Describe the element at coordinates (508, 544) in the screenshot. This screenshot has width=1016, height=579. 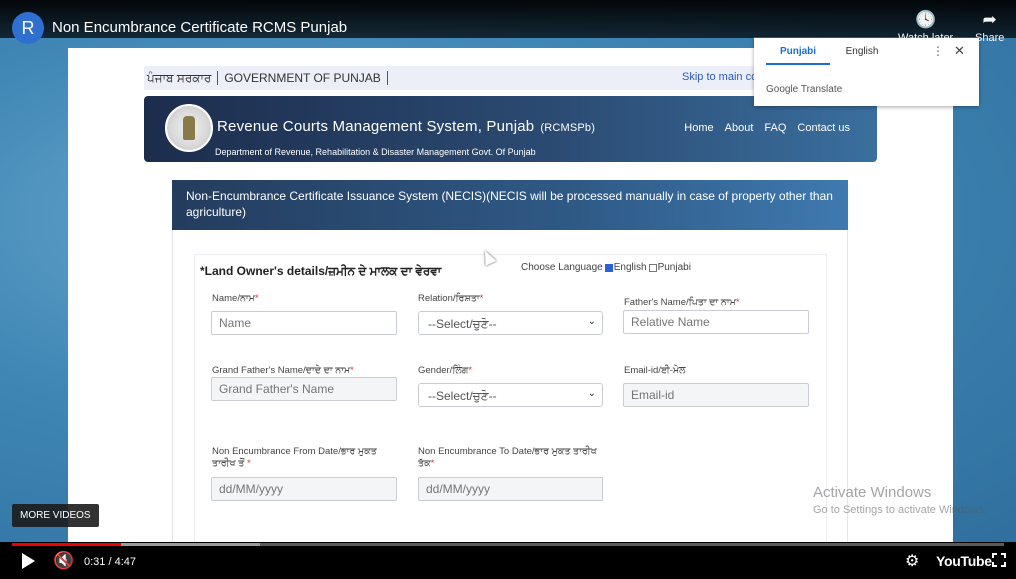
I see `progress-bar` at that location.